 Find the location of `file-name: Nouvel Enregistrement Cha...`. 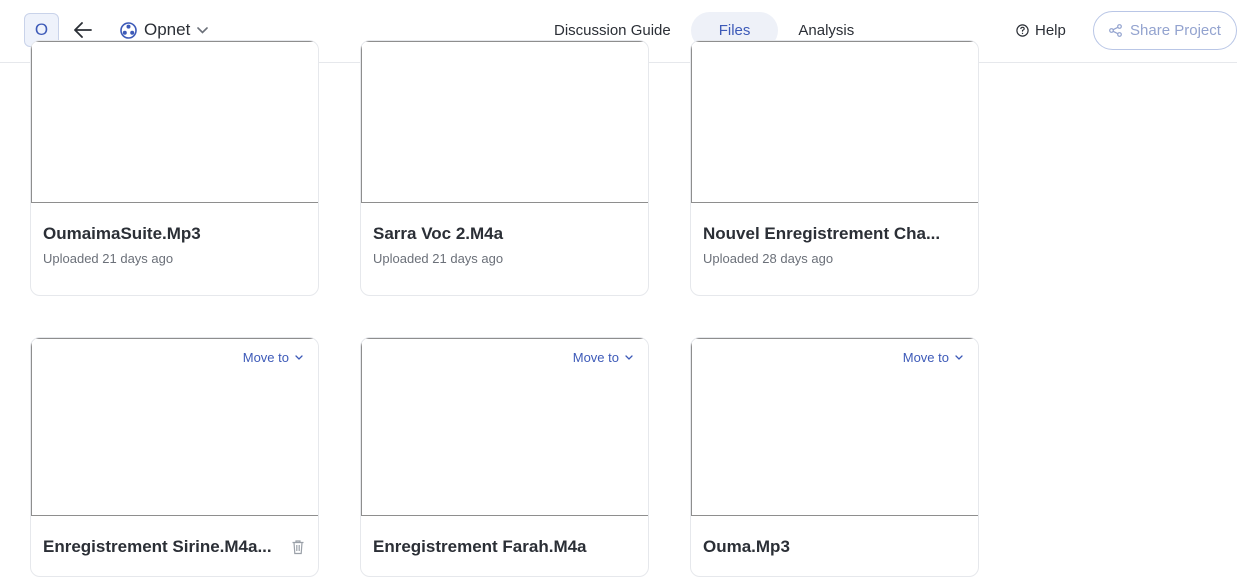

file-name: Nouvel Enregistrement Cha... is located at coordinates (822, 233).